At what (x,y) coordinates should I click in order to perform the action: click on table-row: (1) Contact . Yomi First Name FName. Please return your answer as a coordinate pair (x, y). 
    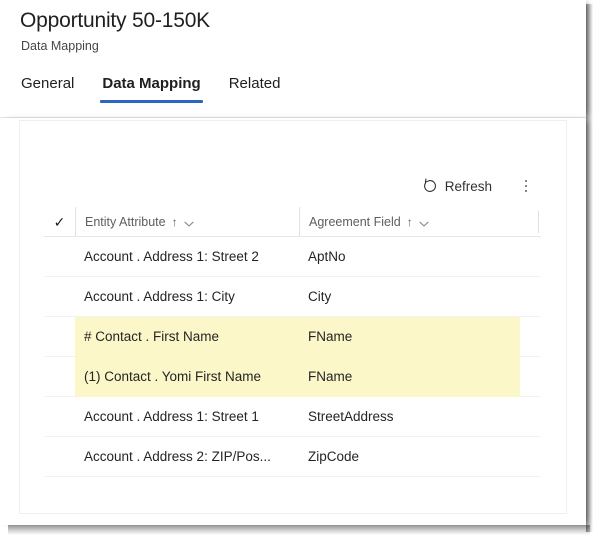
    Looking at the image, I should click on (292, 376).